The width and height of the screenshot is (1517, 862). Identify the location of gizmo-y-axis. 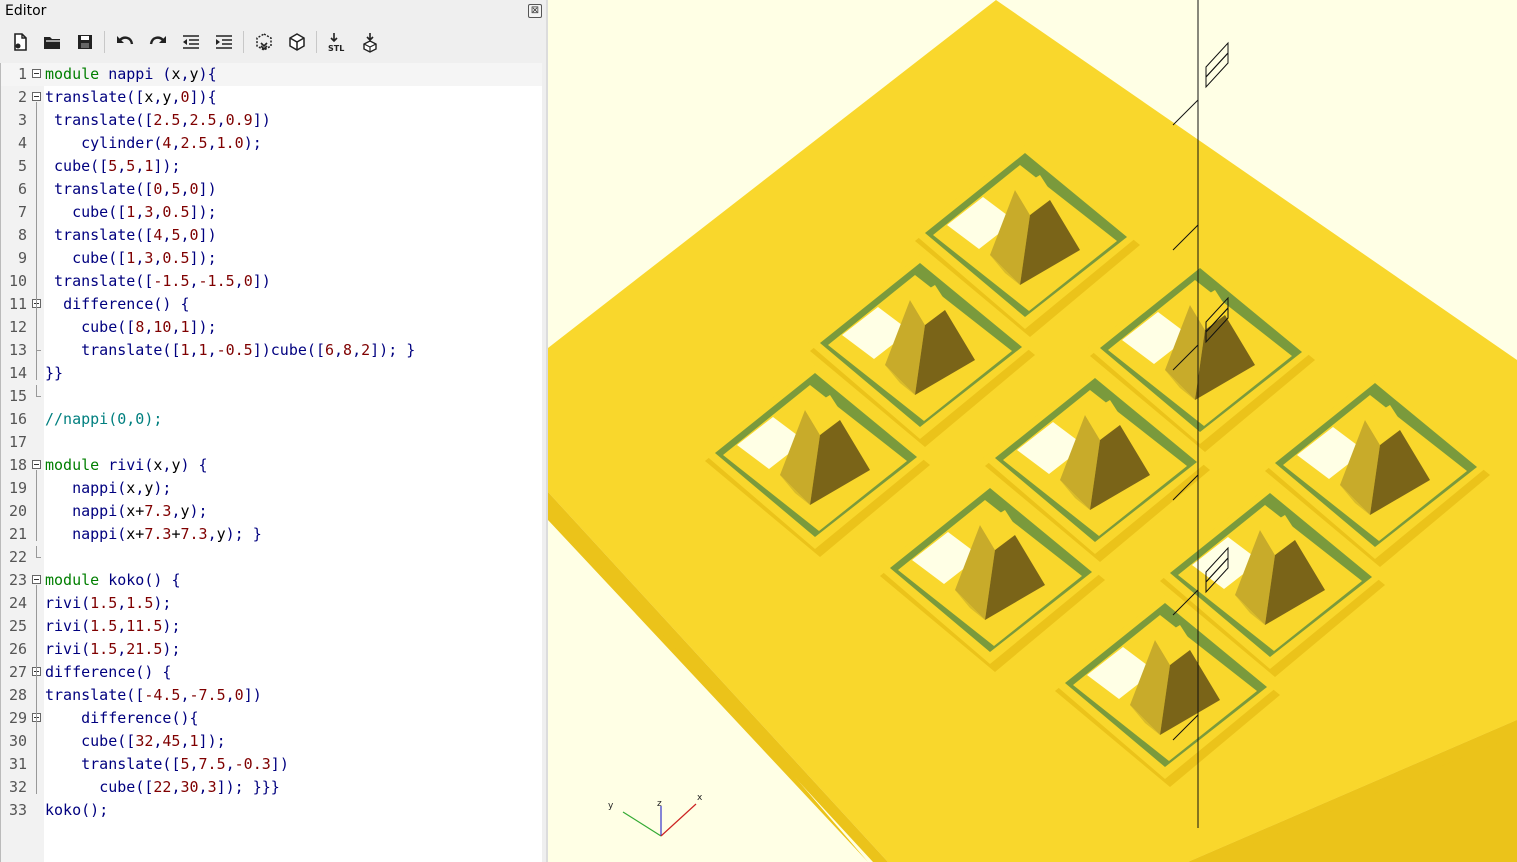
(642, 824).